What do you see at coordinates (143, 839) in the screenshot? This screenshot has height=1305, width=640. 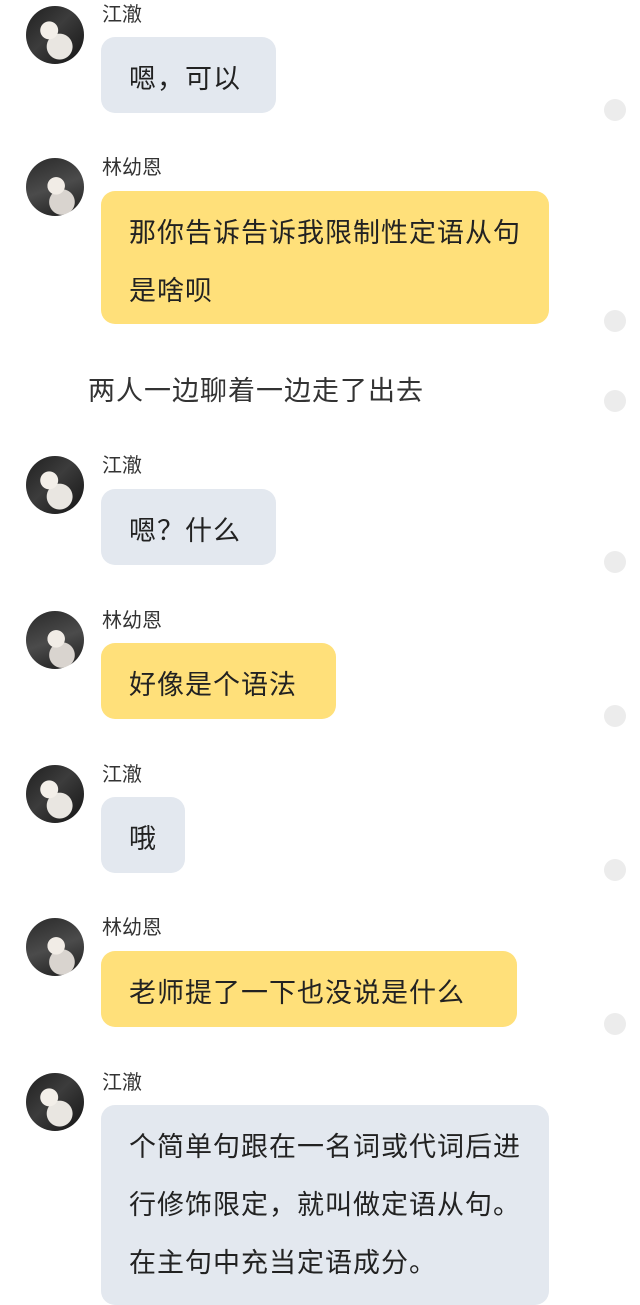 I see `message-text: 哦` at bounding box center [143, 839].